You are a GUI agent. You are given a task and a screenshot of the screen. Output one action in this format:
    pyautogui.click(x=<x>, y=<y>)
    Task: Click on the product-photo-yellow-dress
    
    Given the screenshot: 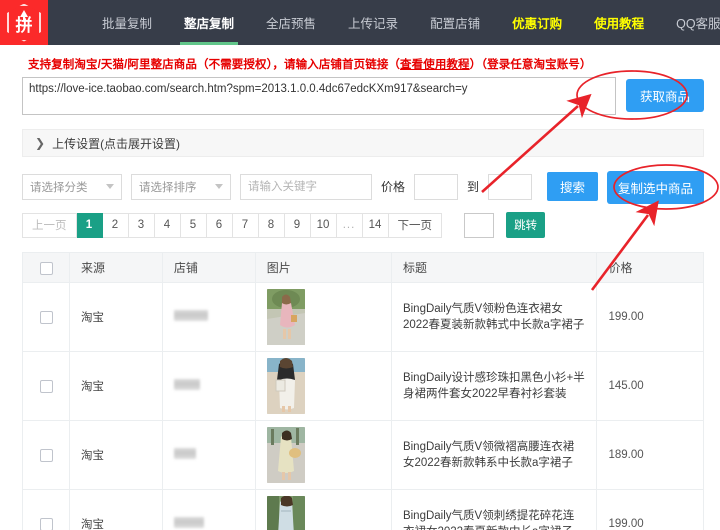 What is the action you would take?
    pyautogui.click(x=285, y=455)
    